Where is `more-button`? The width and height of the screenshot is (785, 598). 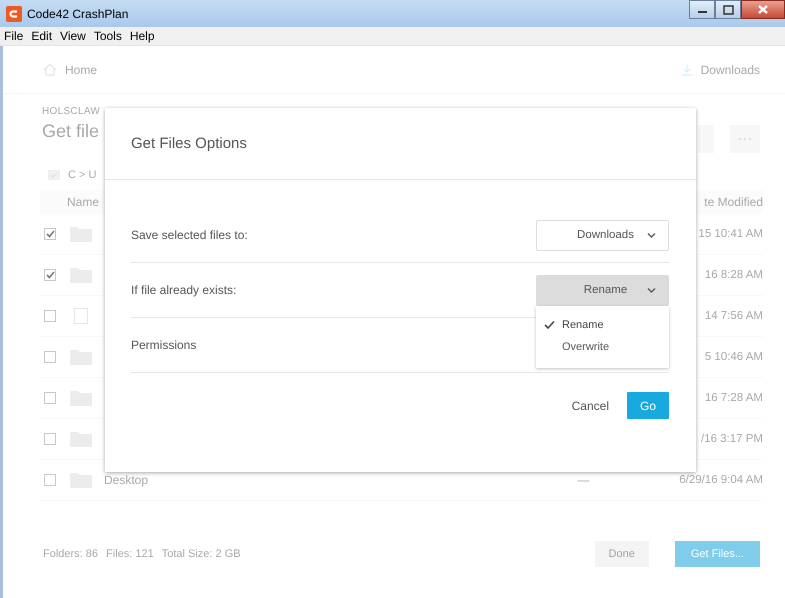
more-button is located at coordinates (745, 139).